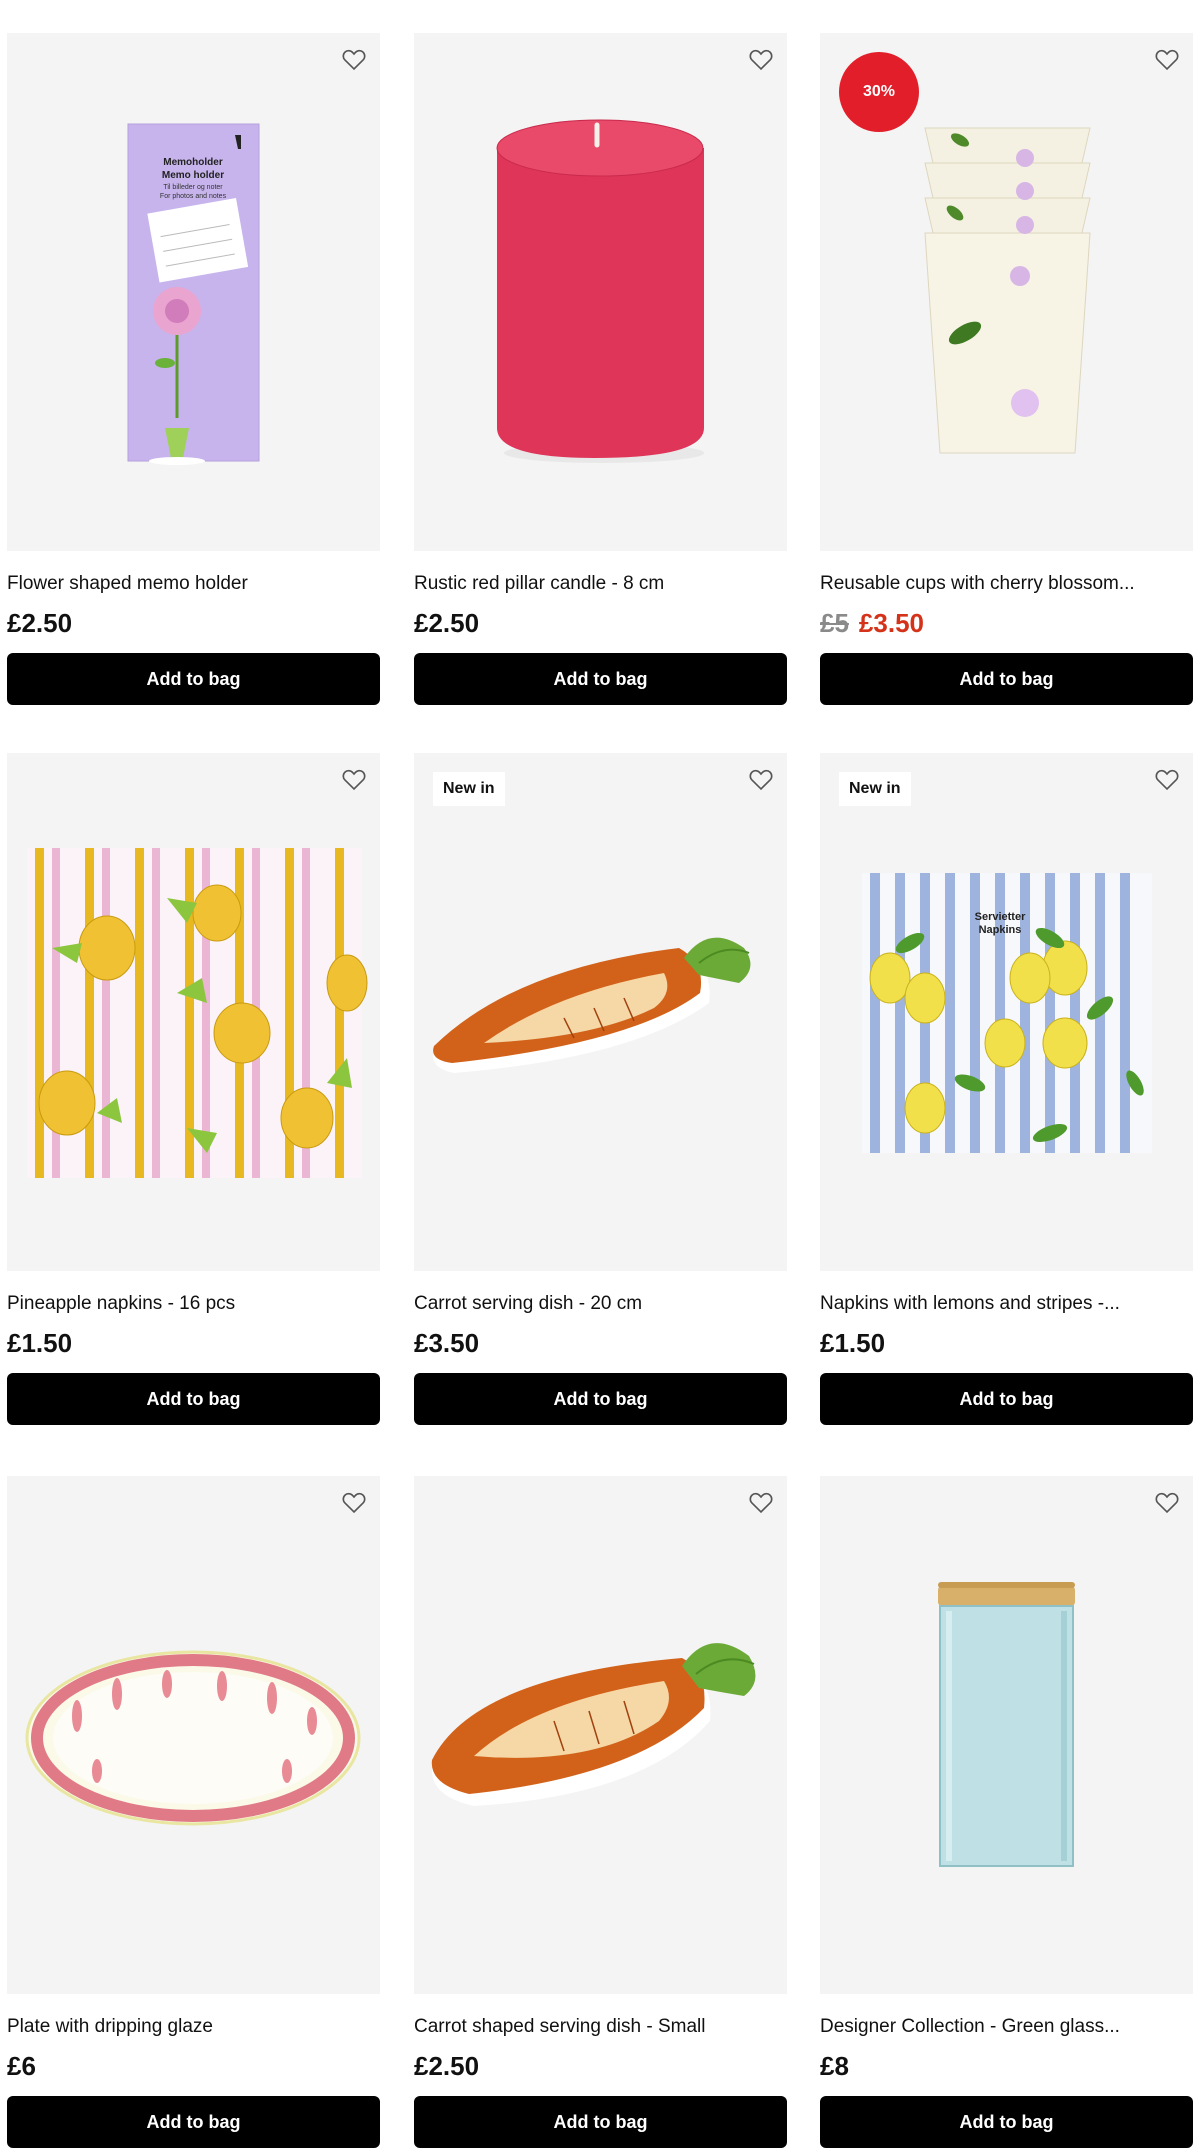  I want to click on packaging-subtitle-en: For photos and notes, so click(193, 196).